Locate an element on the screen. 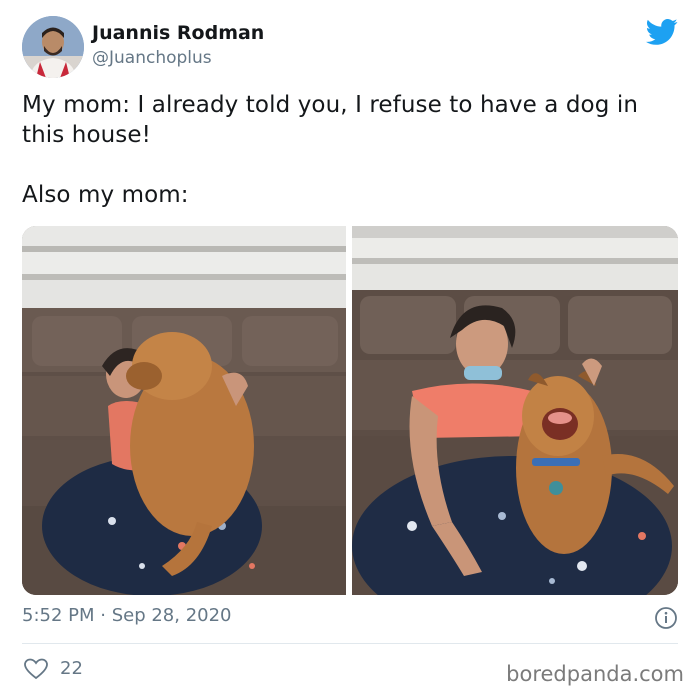 The width and height of the screenshot is (700, 697). avatar-photo is located at coordinates (53, 47).